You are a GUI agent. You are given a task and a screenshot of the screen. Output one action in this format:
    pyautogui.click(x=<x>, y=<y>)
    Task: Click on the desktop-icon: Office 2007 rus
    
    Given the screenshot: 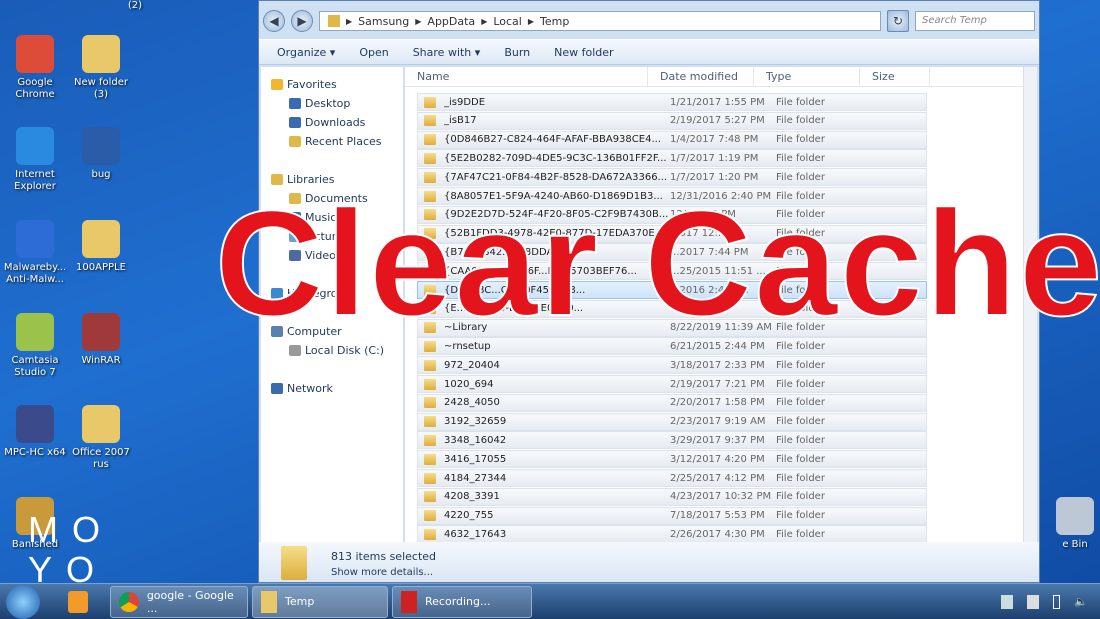 What is the action you would take?
    pyautogui.click(x=101, y=438)
    